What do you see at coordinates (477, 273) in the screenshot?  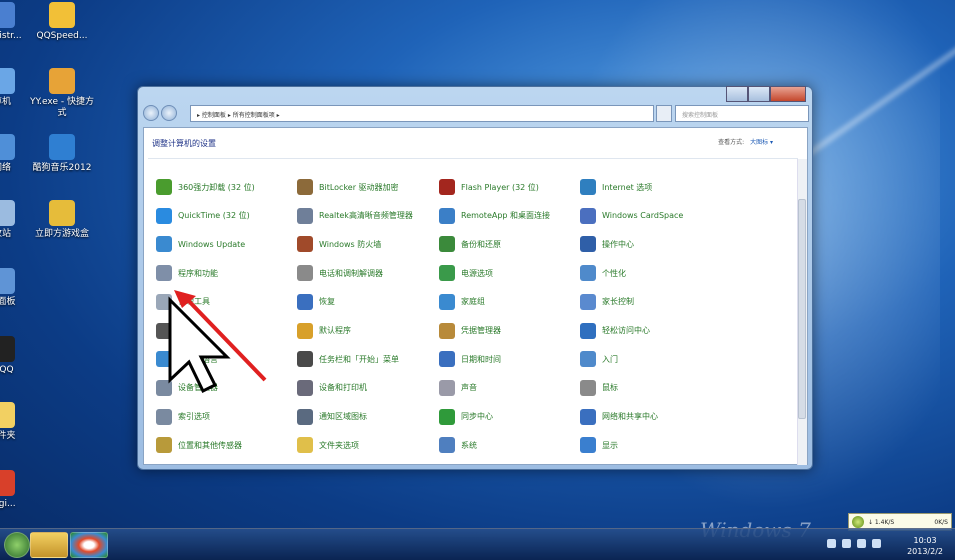 I see `control-panel-item-label: 电源选项` at bounding box center [477, 273].